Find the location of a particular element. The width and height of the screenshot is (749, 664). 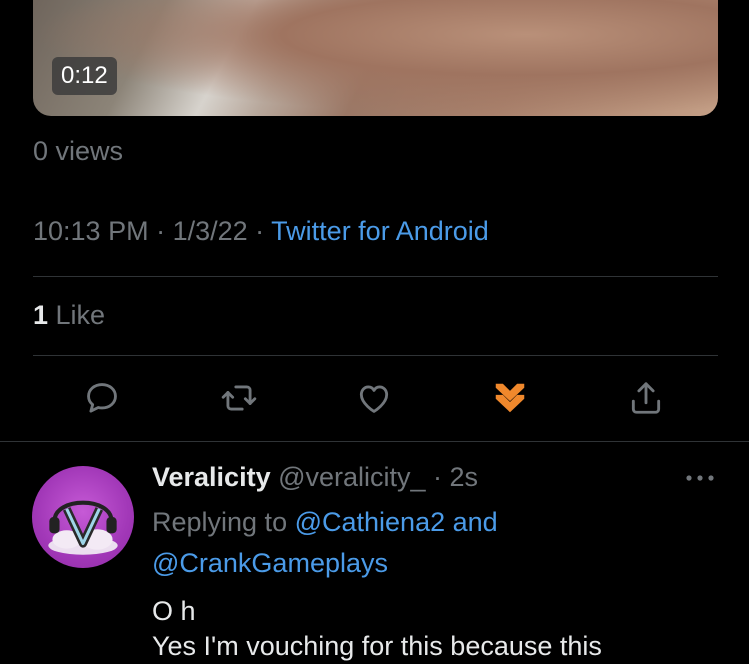

view-count: 0 views is located at coordinates (78, 151).